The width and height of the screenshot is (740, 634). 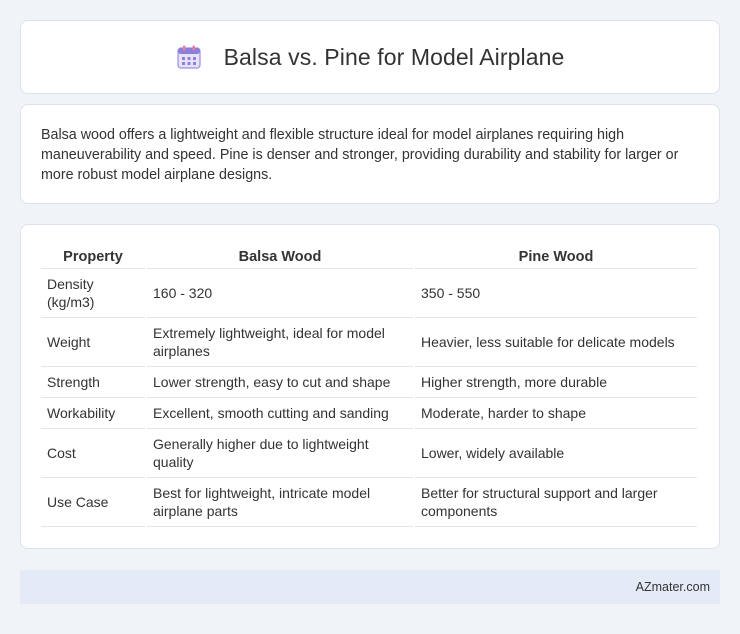 What do you see at coordinates (93, 293) in the screenshot?
I see `cell-property: Density (kg/m3)` at bounding box center [93, 293].